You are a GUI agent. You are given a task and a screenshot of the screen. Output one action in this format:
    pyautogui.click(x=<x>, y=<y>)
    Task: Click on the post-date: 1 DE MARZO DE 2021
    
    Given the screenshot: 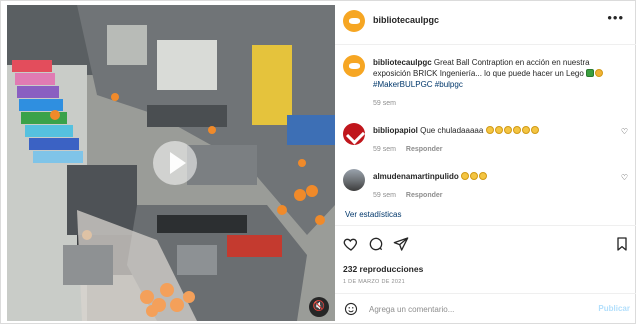 What is the action you would take?
    pyautogui.click(x=374, y=282)
    